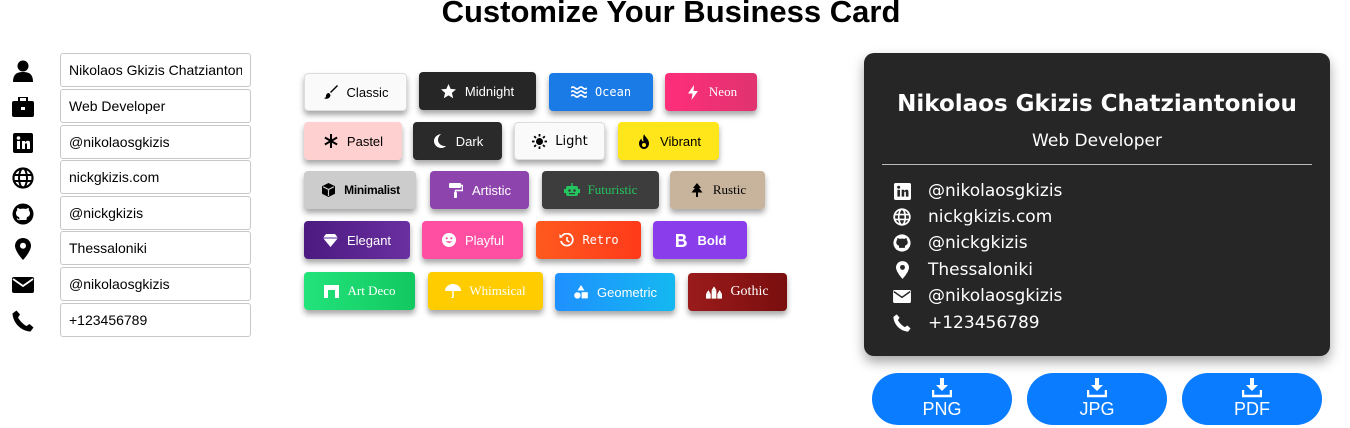  Describe the element at coordinates (680, 141) in the screenshot. I see `theme-vibrant-label: Vibrant` at that location.